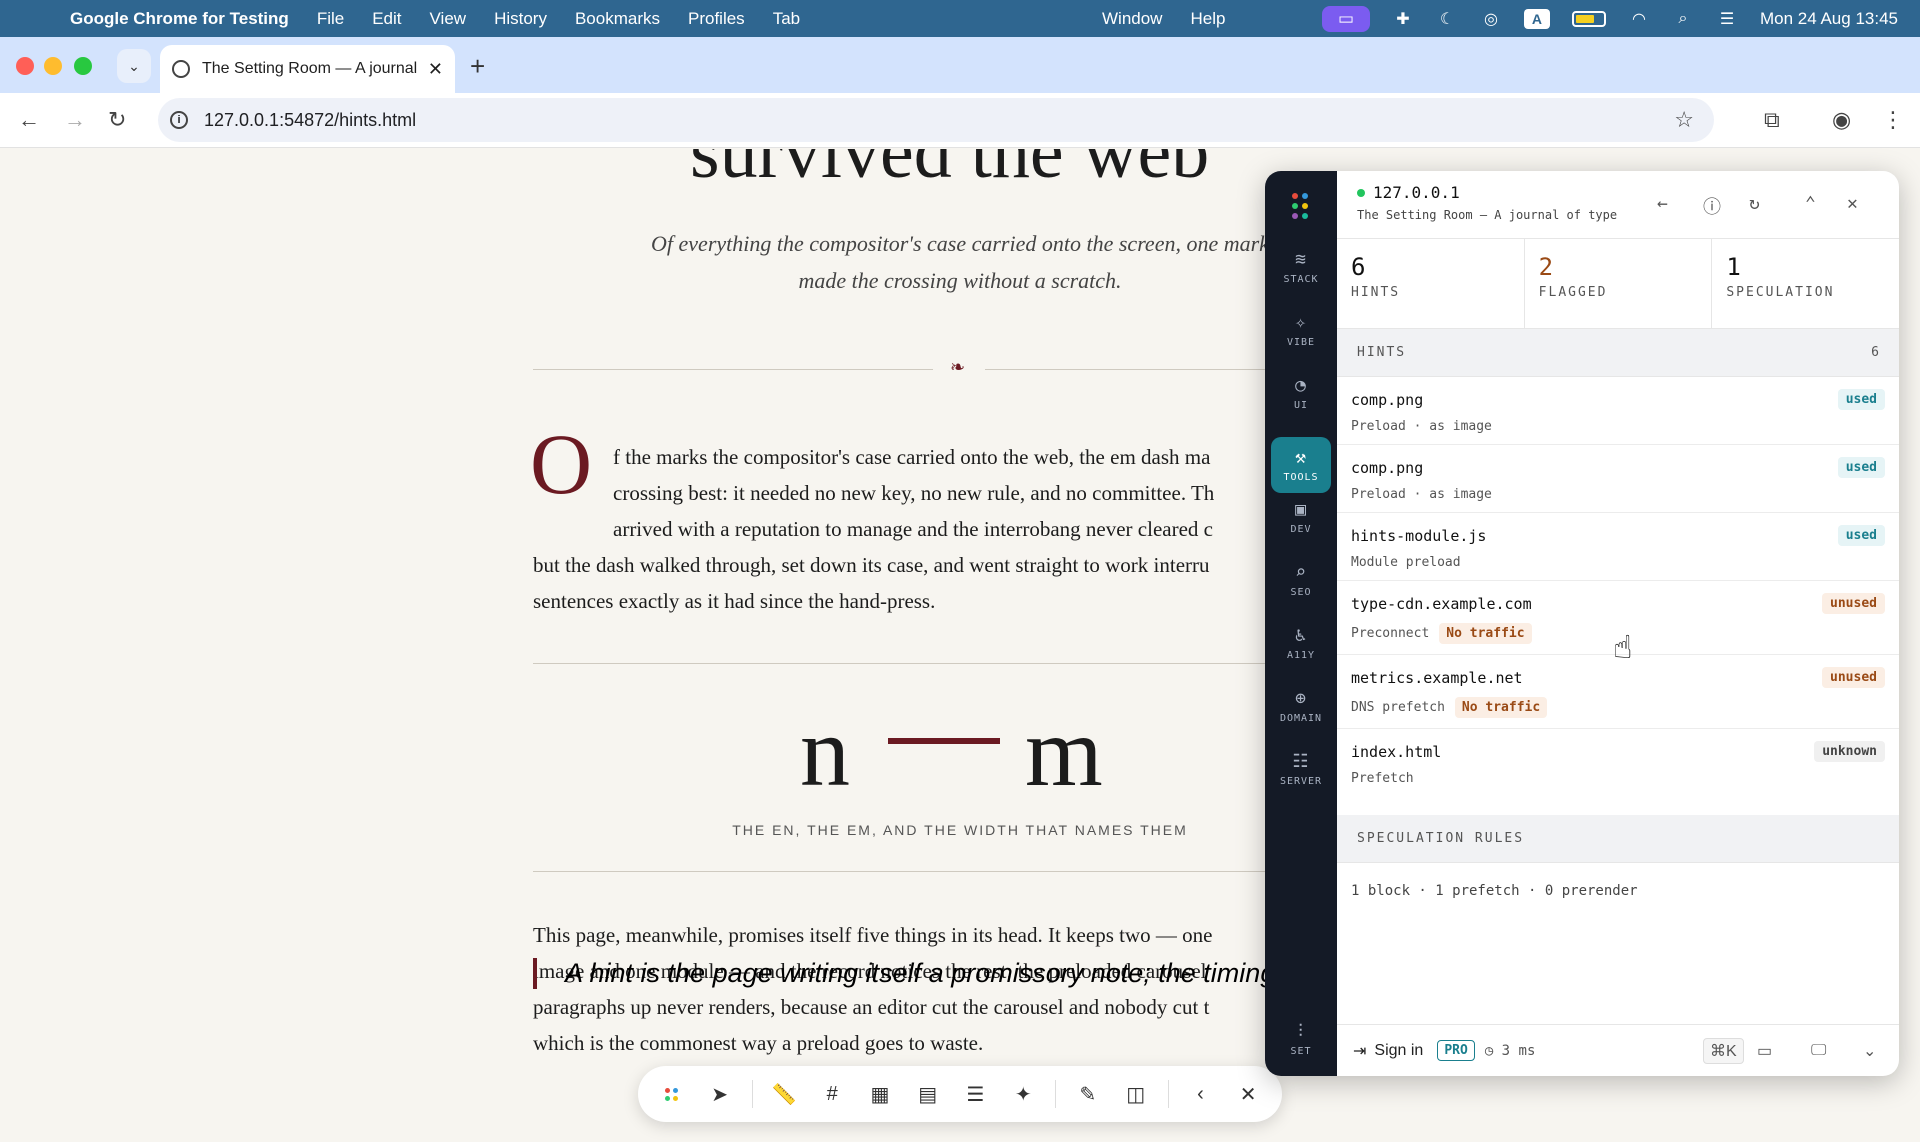 This screenshot has width=1920, height=1142. What do you see at coordinates (1662, 203) in the screenshot?
I see `back-arrow-icon: ←` at bounding box center [1662, 203].